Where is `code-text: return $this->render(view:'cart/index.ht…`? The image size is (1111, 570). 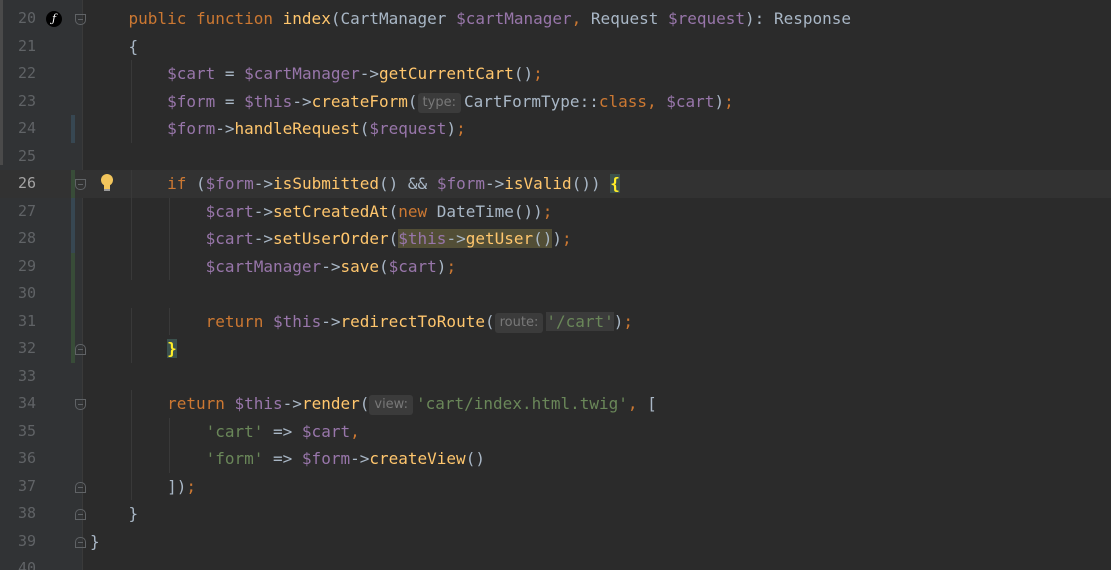 code-text: return $this->render(view:'cart/index.ht… is located at coordinates (373, 404).